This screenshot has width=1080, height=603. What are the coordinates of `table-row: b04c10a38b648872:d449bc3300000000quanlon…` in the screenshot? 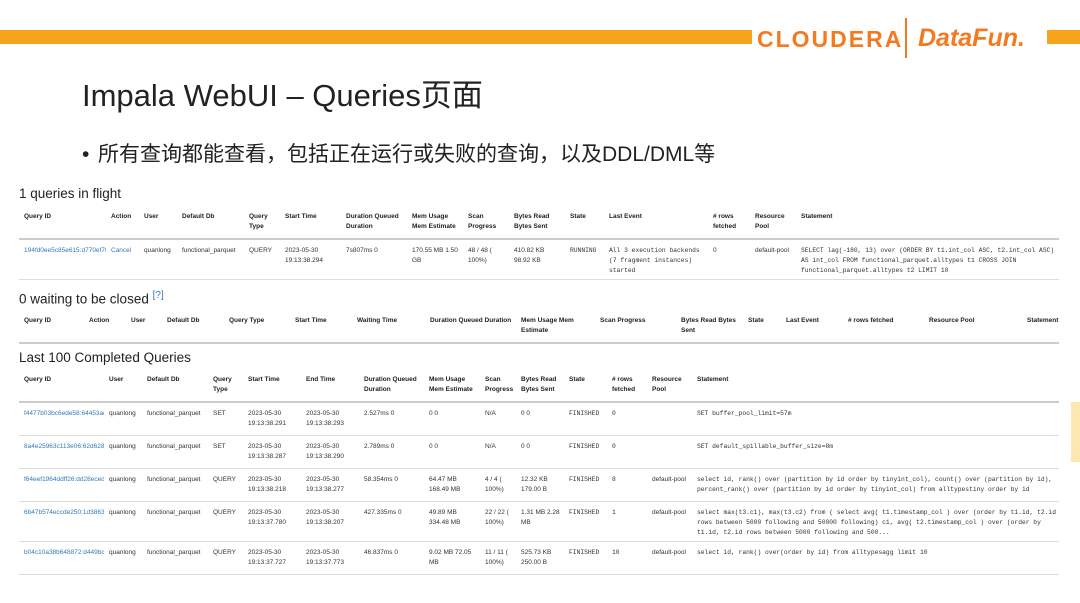 It's located at (539, 558).